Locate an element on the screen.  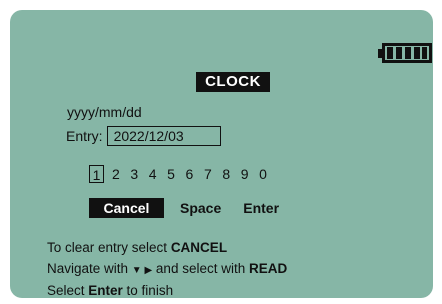
digit-key-7: 7 is located at coordinates (207, 174).